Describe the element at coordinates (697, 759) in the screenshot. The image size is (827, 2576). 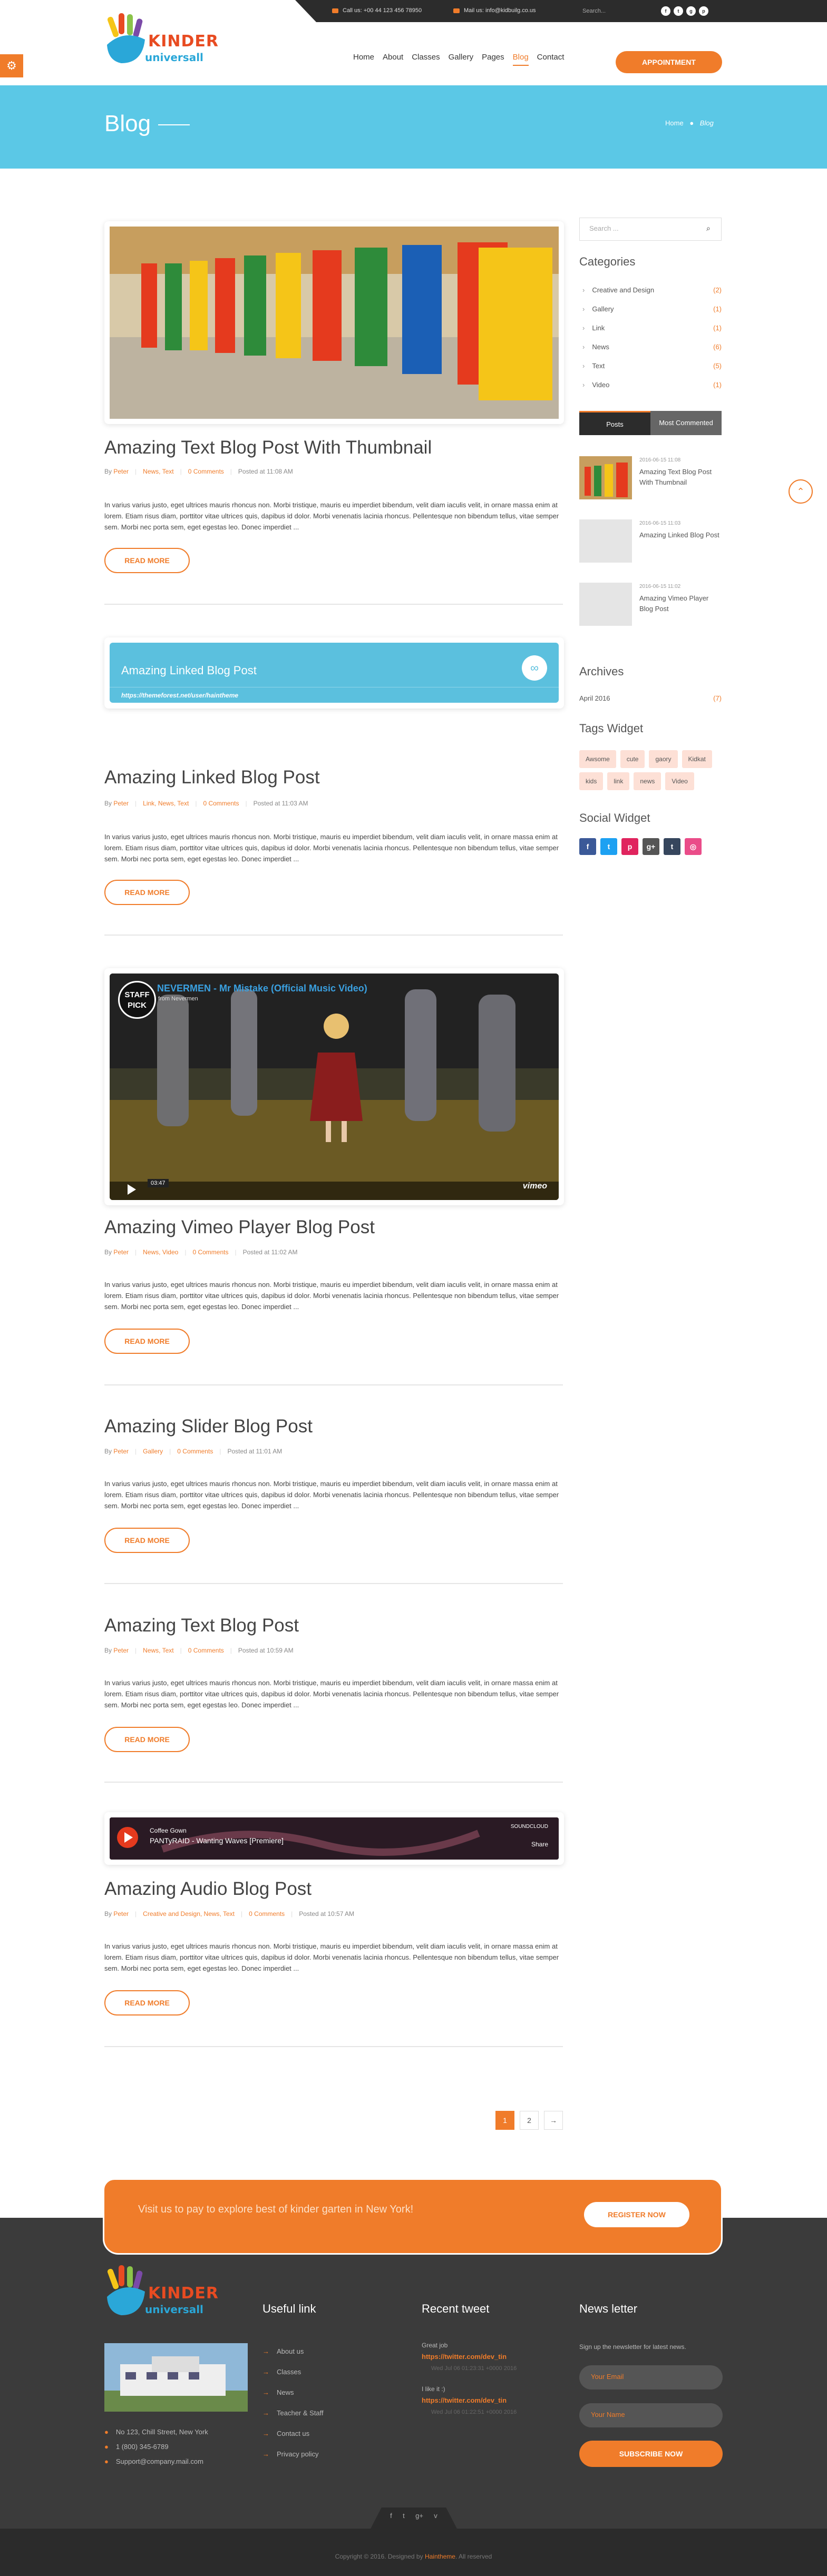
I see `tag-item: Kidkat` at that location.